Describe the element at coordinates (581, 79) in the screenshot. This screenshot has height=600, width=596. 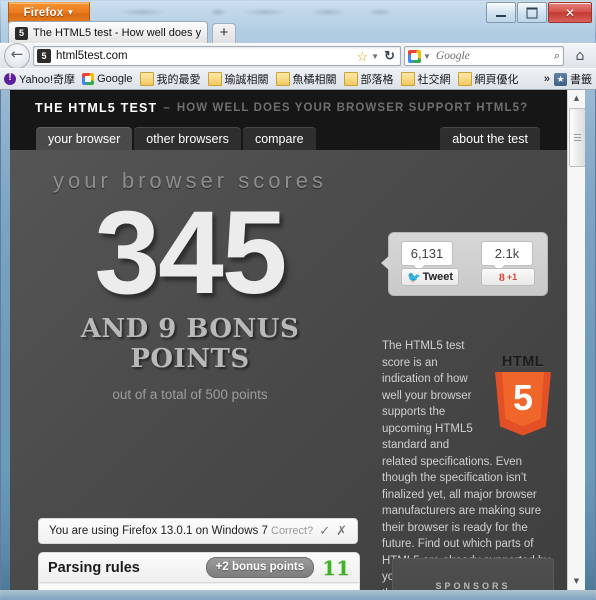
I see `bookmarks-menu-label: 書籤` at that location.